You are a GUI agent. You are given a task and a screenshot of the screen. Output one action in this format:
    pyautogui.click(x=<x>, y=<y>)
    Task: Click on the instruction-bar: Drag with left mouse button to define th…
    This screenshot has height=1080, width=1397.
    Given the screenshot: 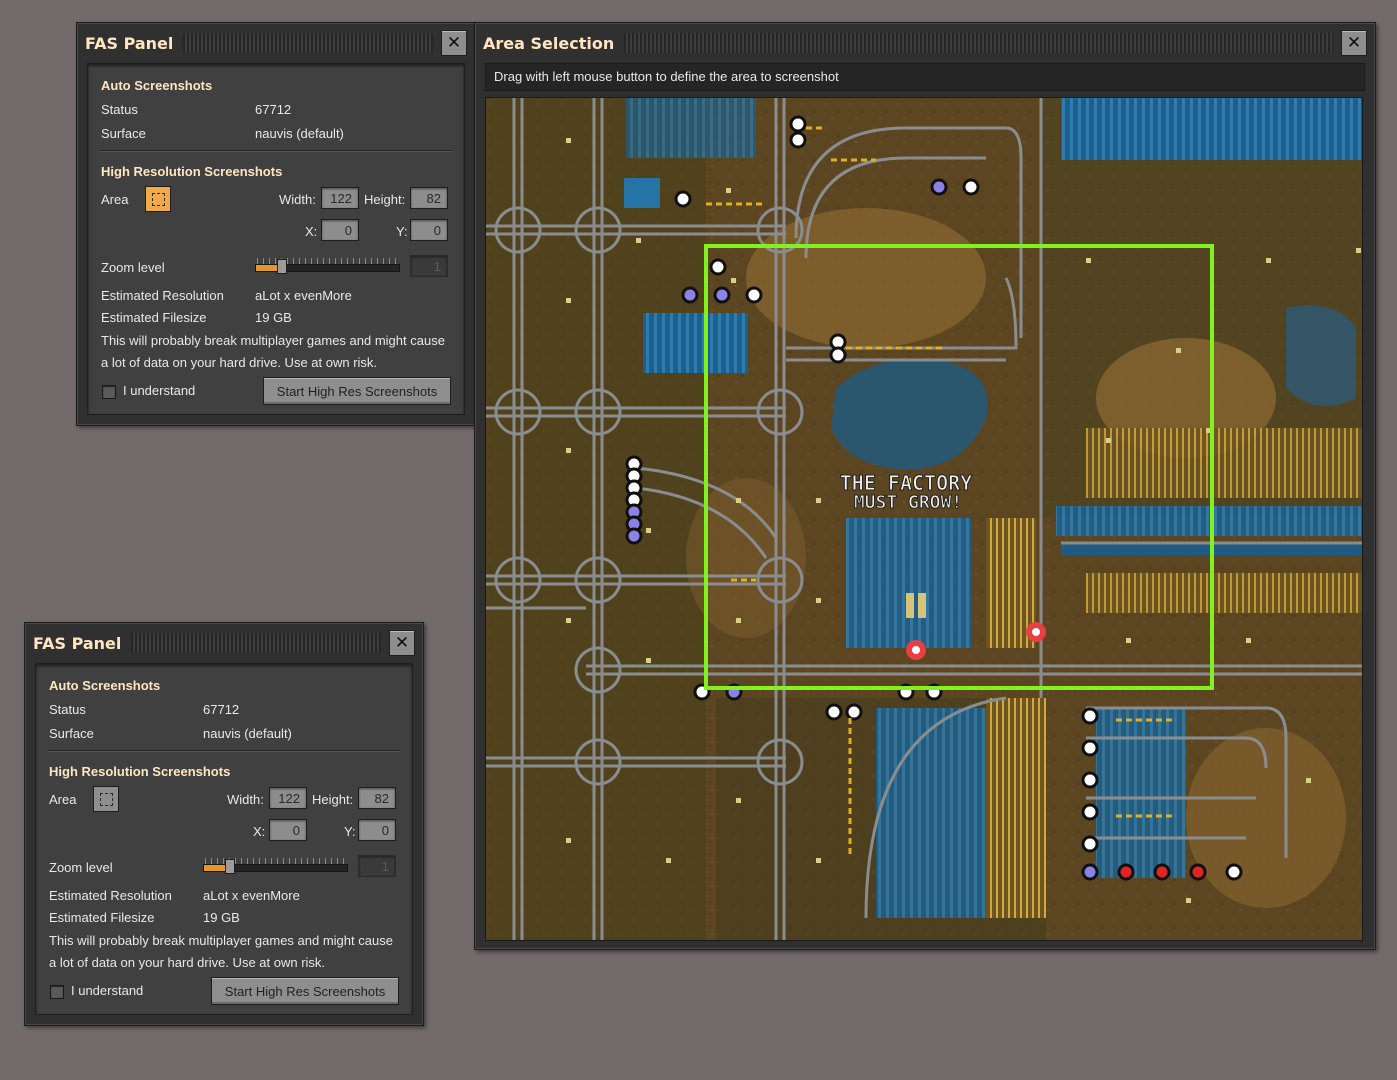 What is the action you would take?
    pyautogui.click(x=925, y=77)
    